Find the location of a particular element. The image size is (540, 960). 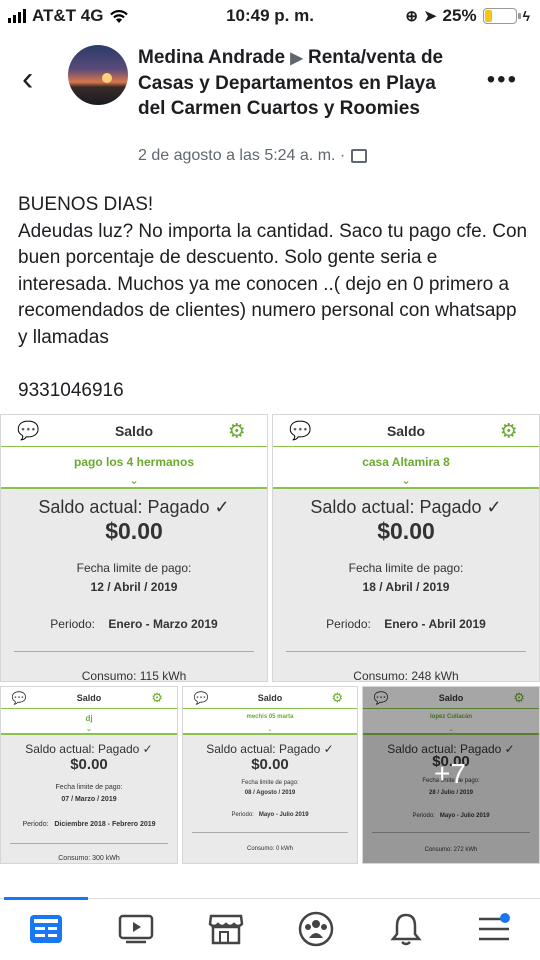

notifications-icon is located at coordinates (406, 929).